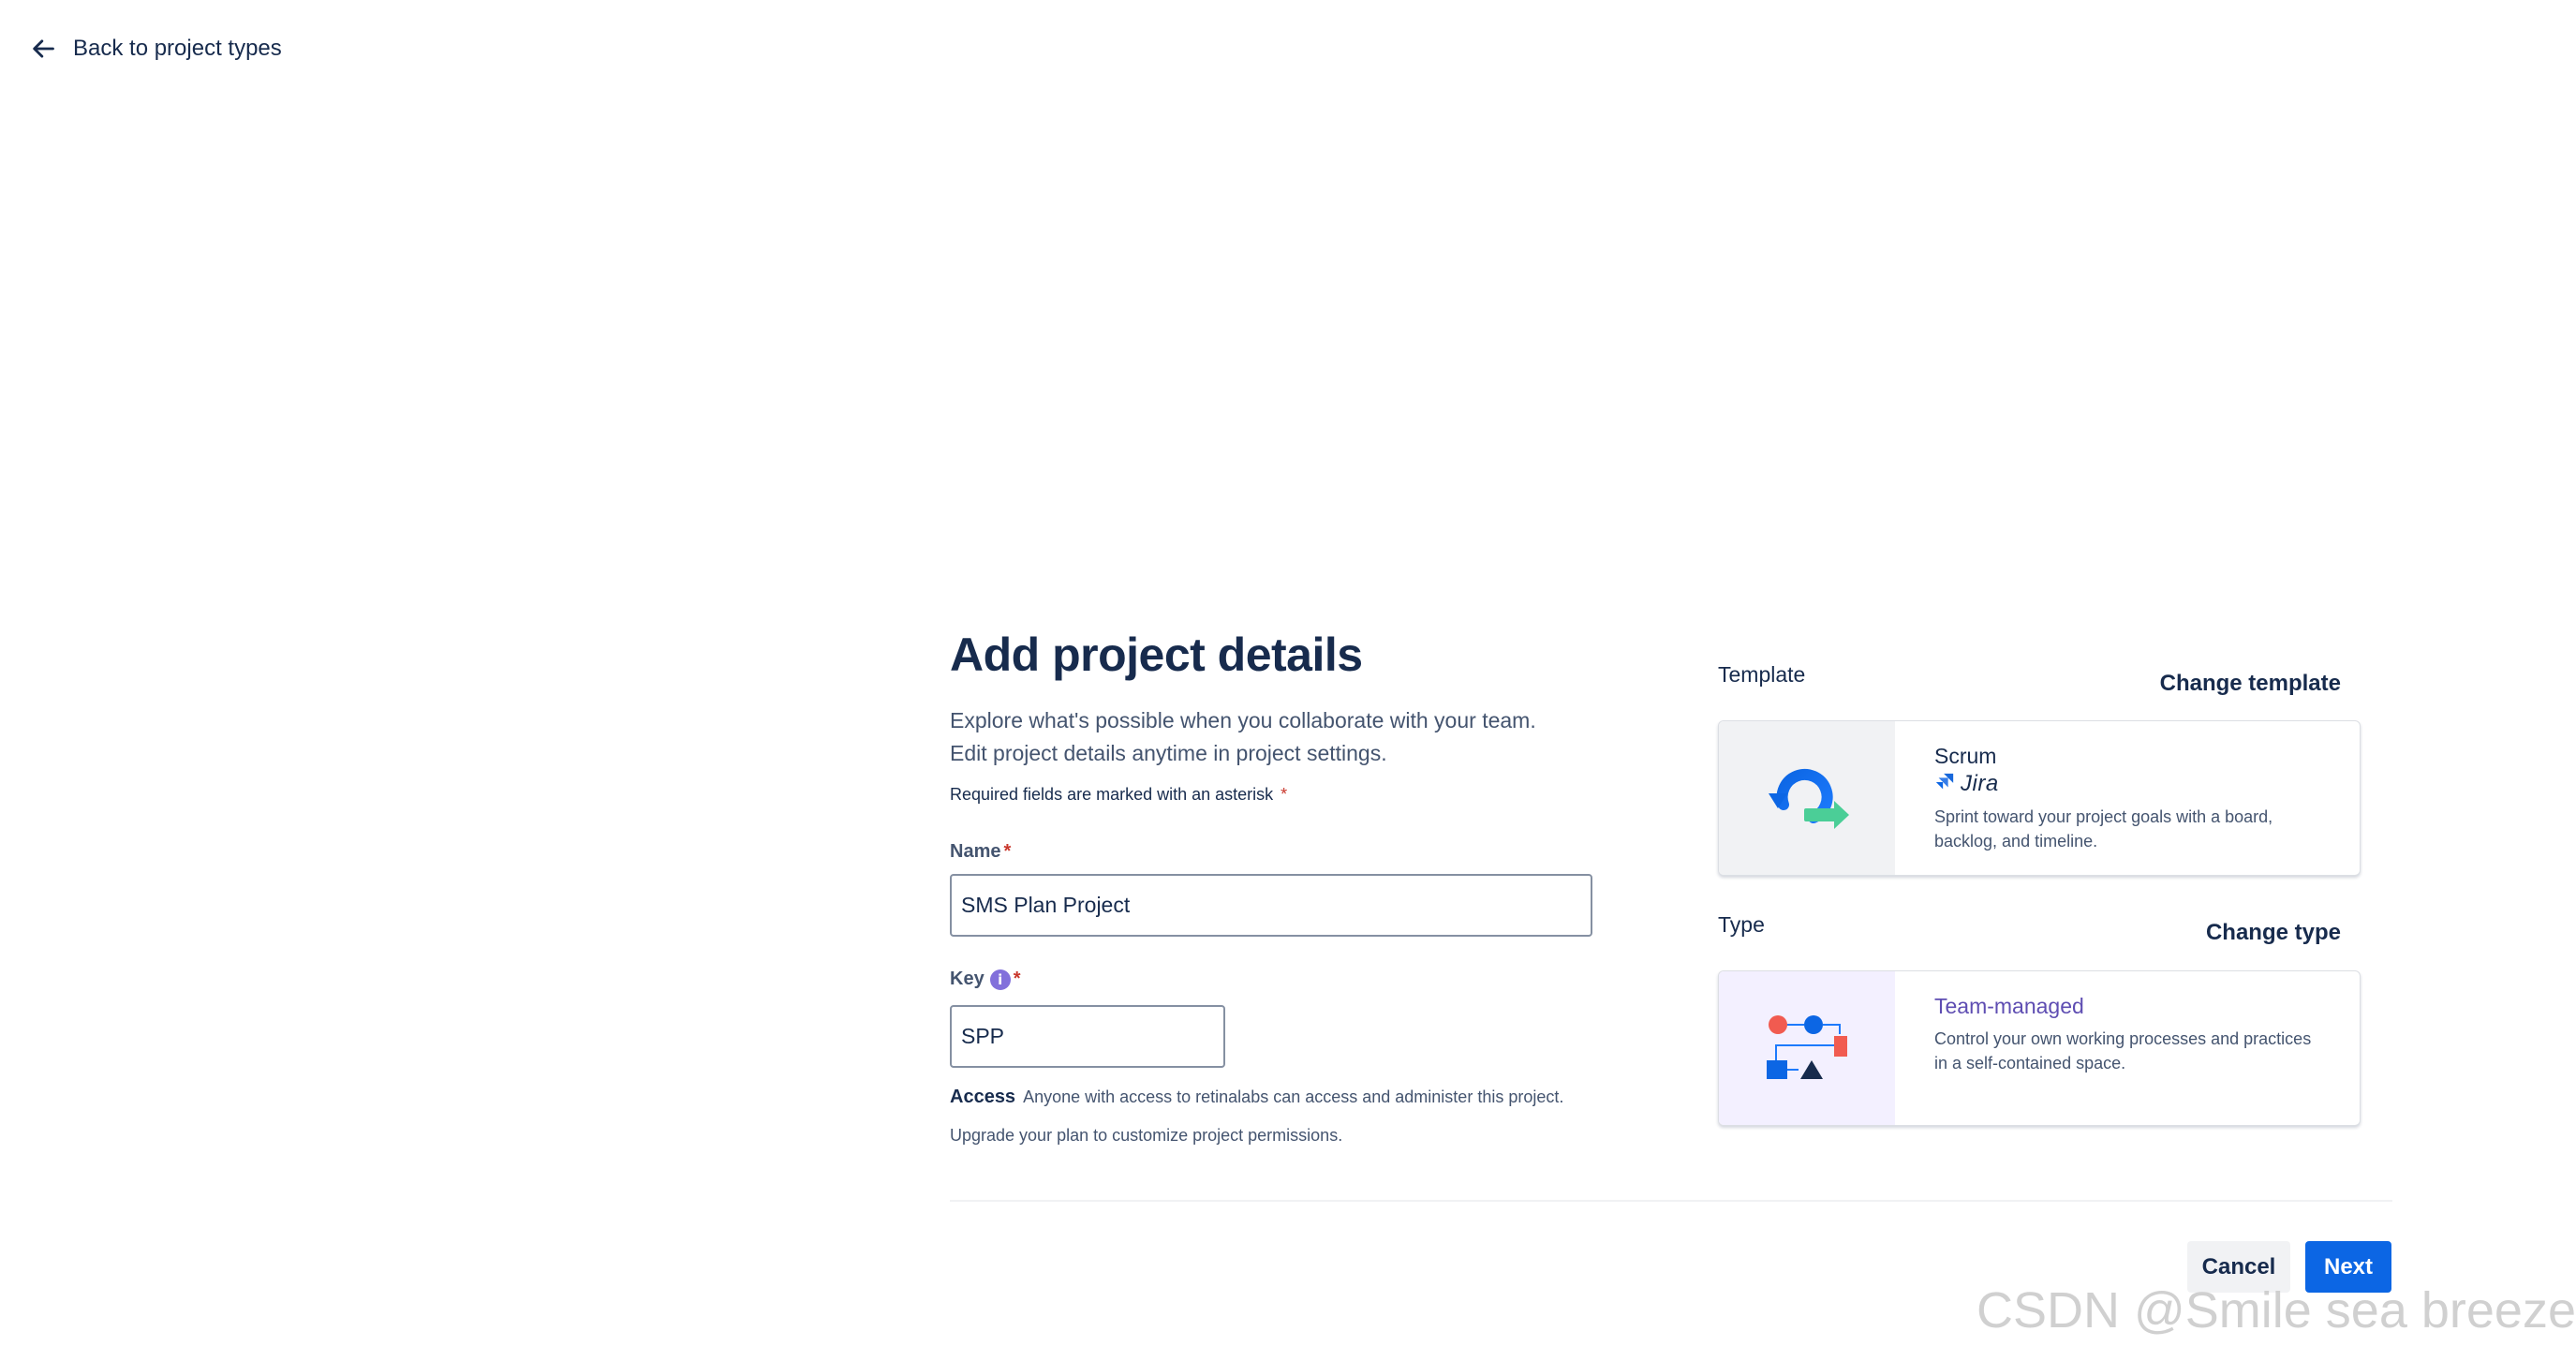 The width and height of the screenshot is (2576, 1361). Describe the element at coordinates (1046, 905) in the screenshot. I see `name-input-value: SMS Plan Project` at that location.